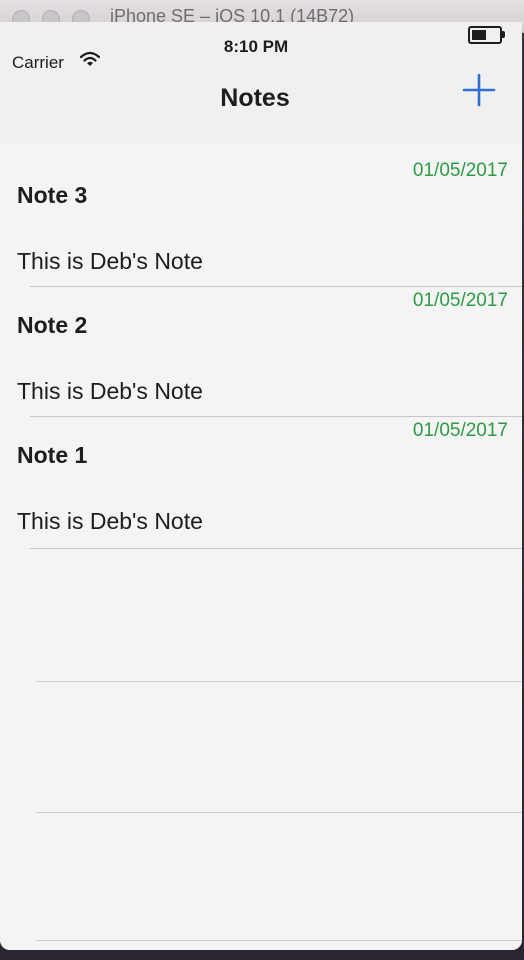  Describe the element at coordinates (52, 195) in the screenshot. I see `note-title: Note 3` at that location.